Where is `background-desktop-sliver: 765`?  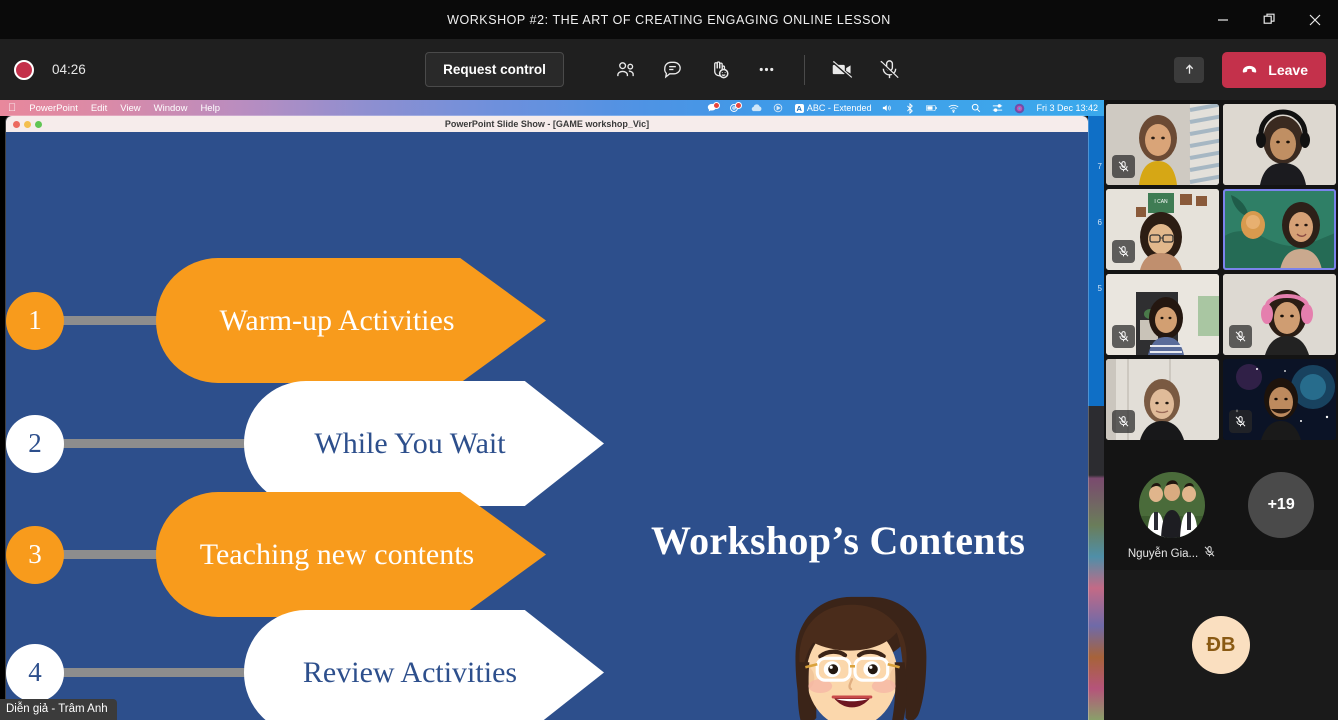 background-desktop-sliver: 765 is located at coordinates (1096, 418).